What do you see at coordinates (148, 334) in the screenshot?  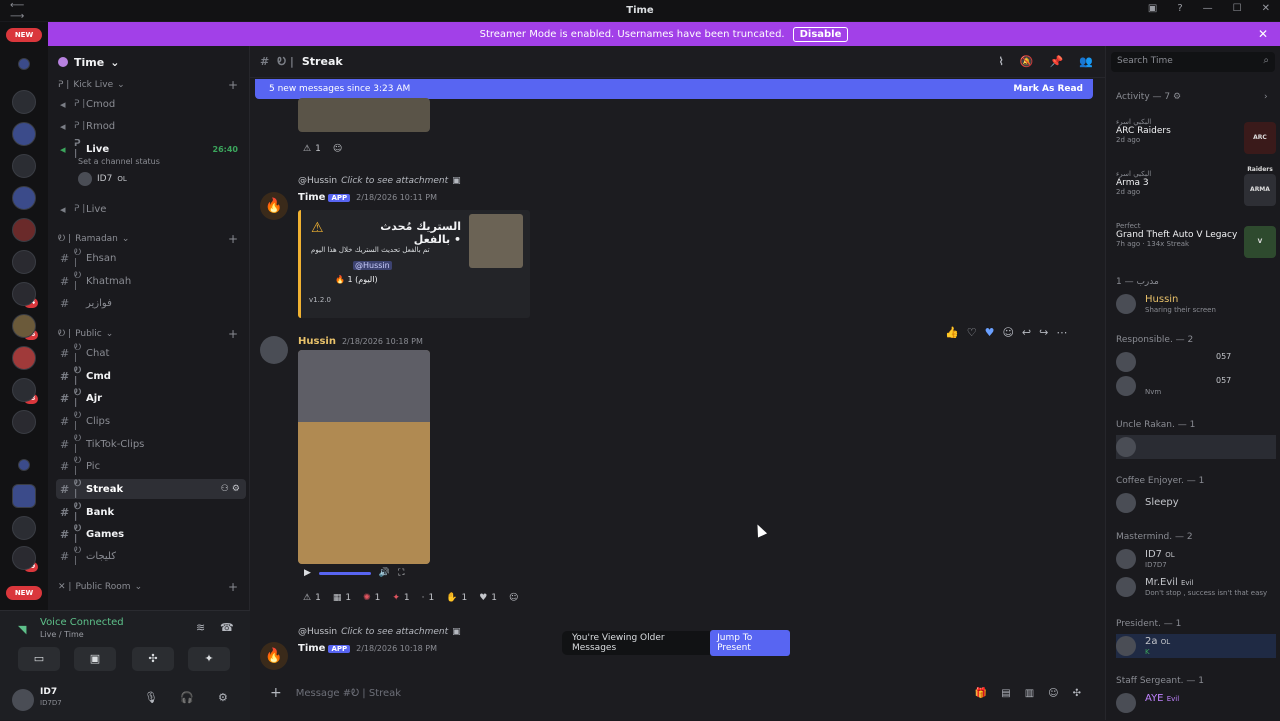 I see `category-public: Ꭷ | Public ⌄ +` at bounding box center [148, 334].